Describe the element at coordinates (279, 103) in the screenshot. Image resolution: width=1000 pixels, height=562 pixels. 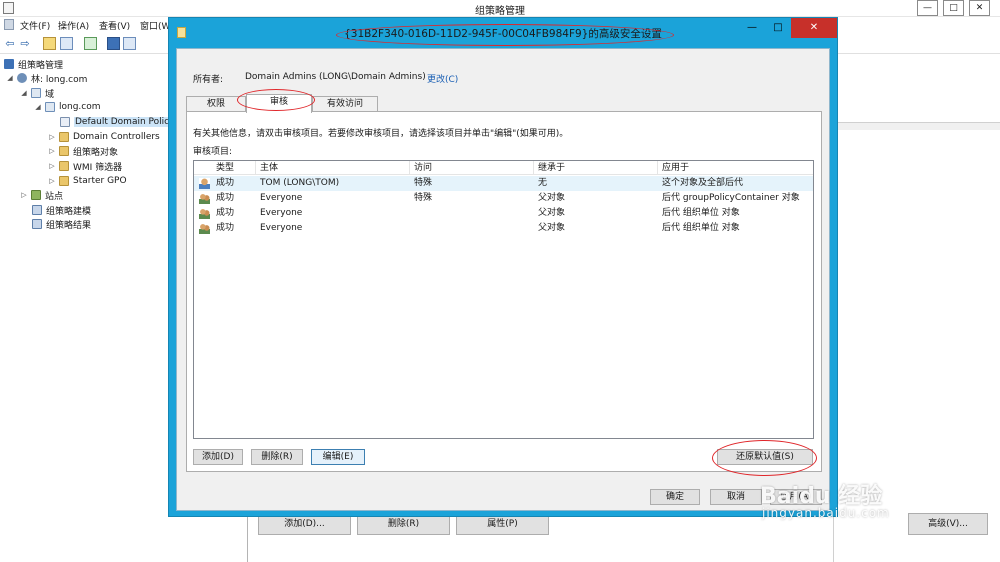
I see `tab-auditing: 审核` at that location.